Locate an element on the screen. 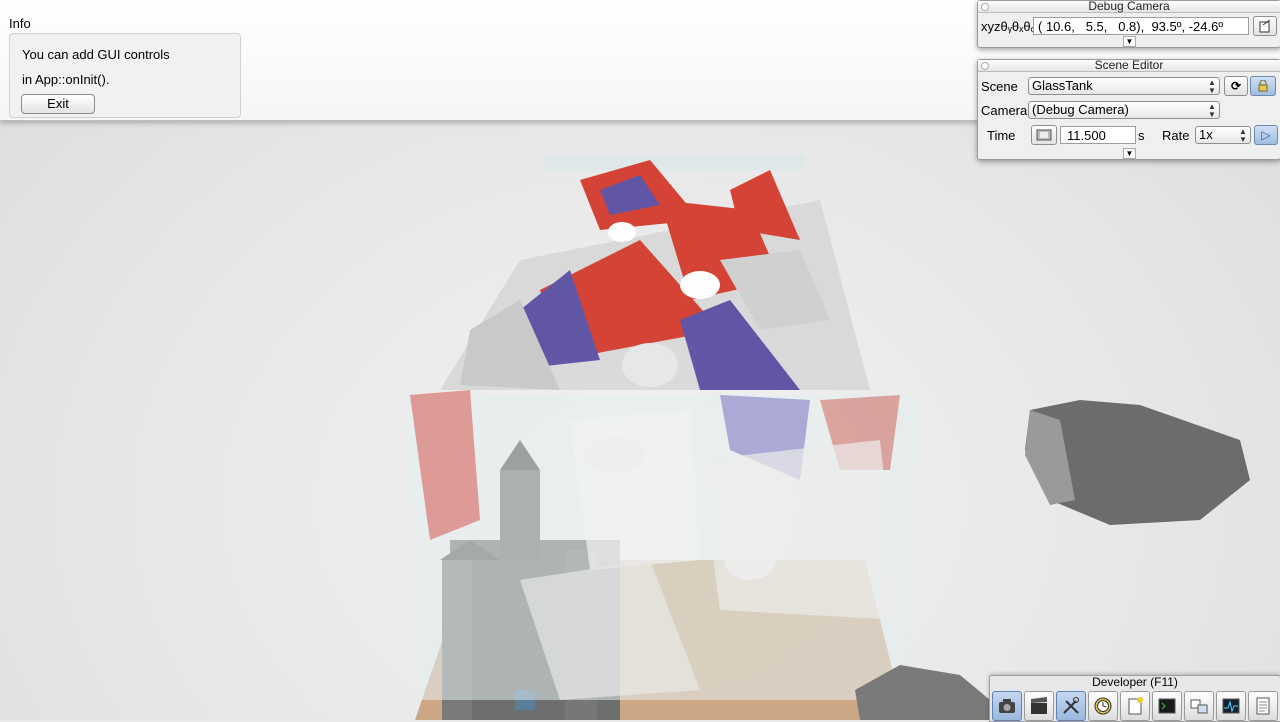  camera-dropdown-value: (Debug Camera) is located at coordinates (1080, 109).